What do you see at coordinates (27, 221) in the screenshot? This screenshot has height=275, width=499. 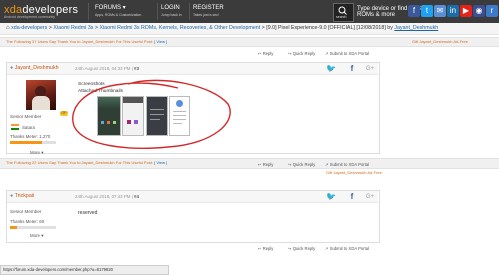 I see `thanks-meter: Thanks Meter: 60` at bounding box center [27, 221].